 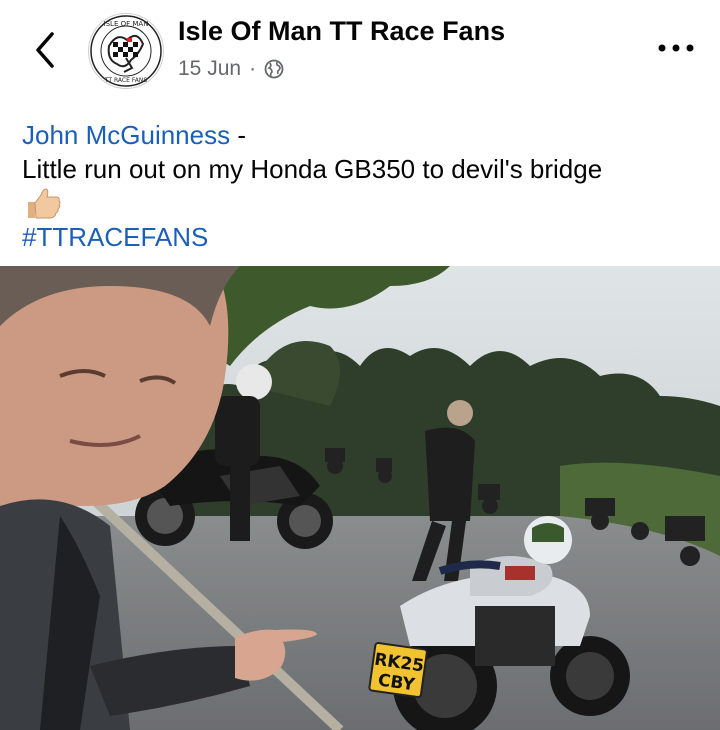 What do you see at coordinates (126, 24) in the screenshot?
I see `svg-text: ISLE OF MAN` at bounding box center [126, 24].